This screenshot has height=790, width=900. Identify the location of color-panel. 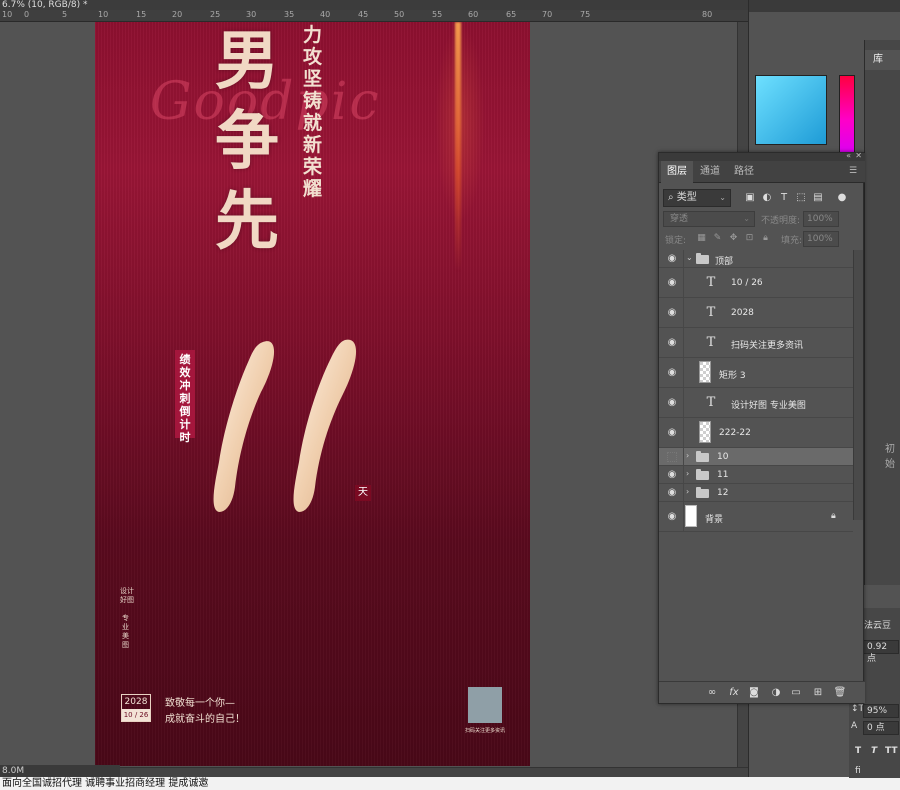
(806, 102).